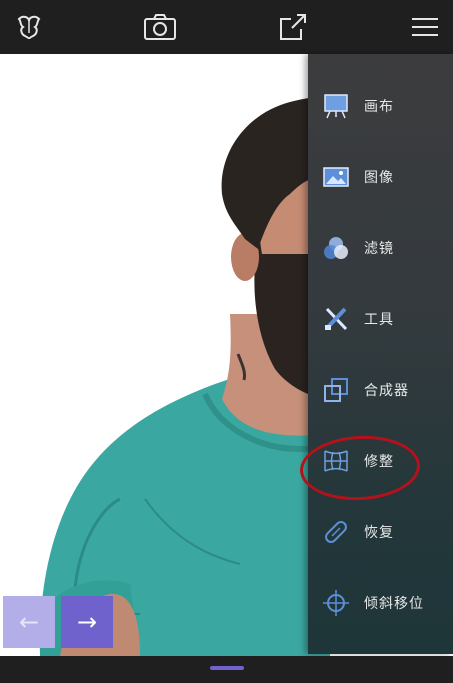 The height and width of the screenshot is (683, 453). Describe the element at coordinates (336, 177) in the screenshot. I see `image-icon` at that location.